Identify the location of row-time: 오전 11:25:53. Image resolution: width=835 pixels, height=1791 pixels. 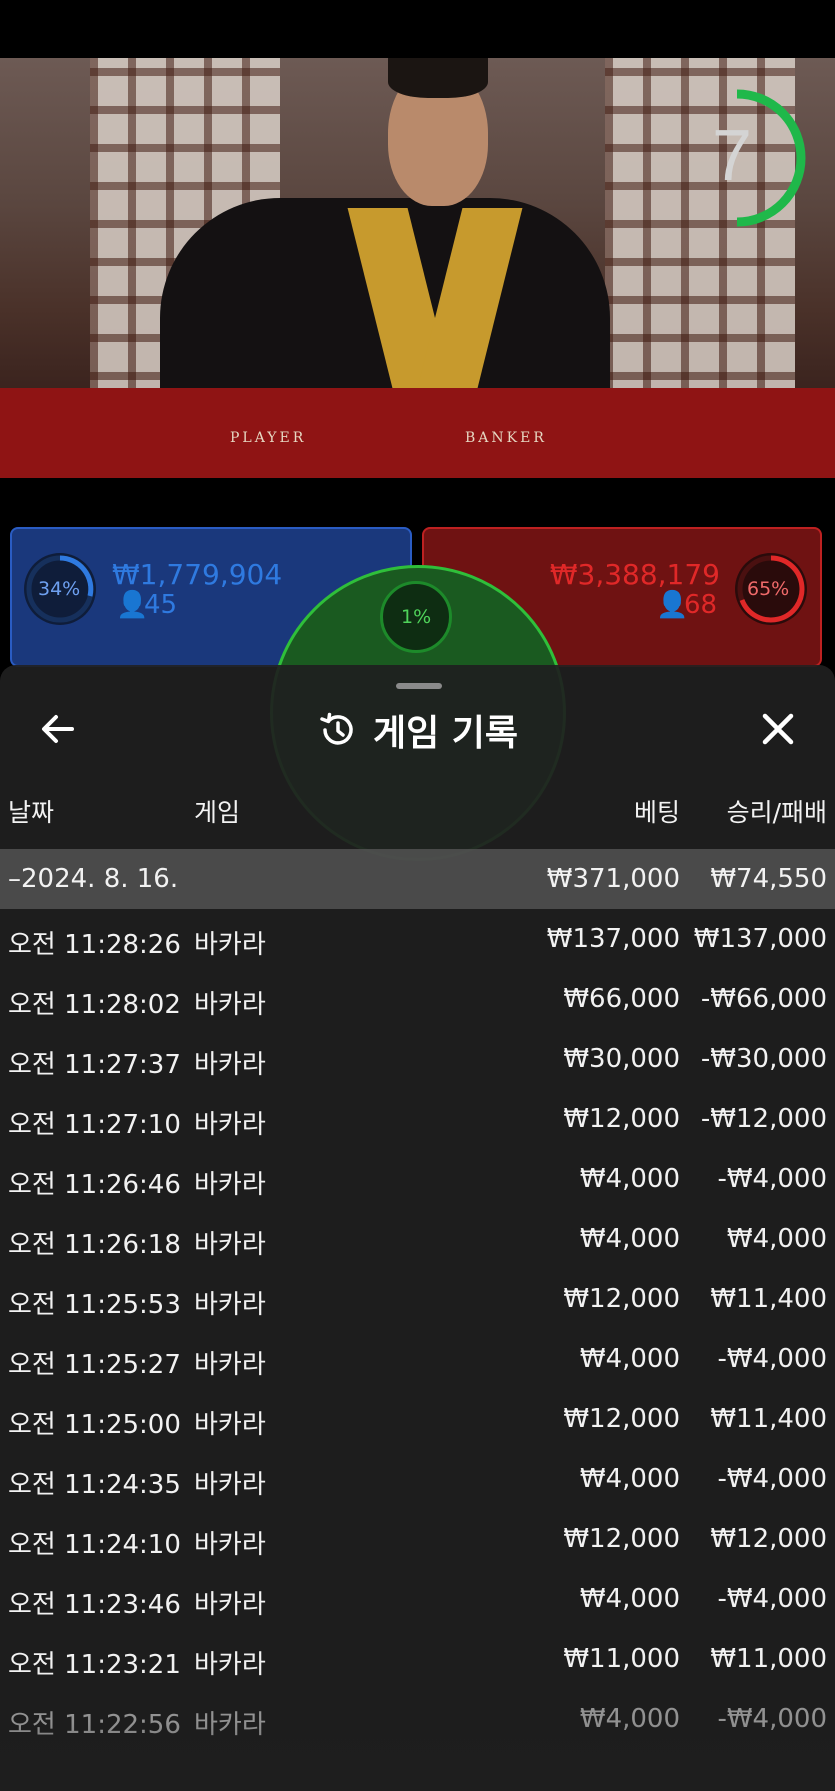
(94, 1305).